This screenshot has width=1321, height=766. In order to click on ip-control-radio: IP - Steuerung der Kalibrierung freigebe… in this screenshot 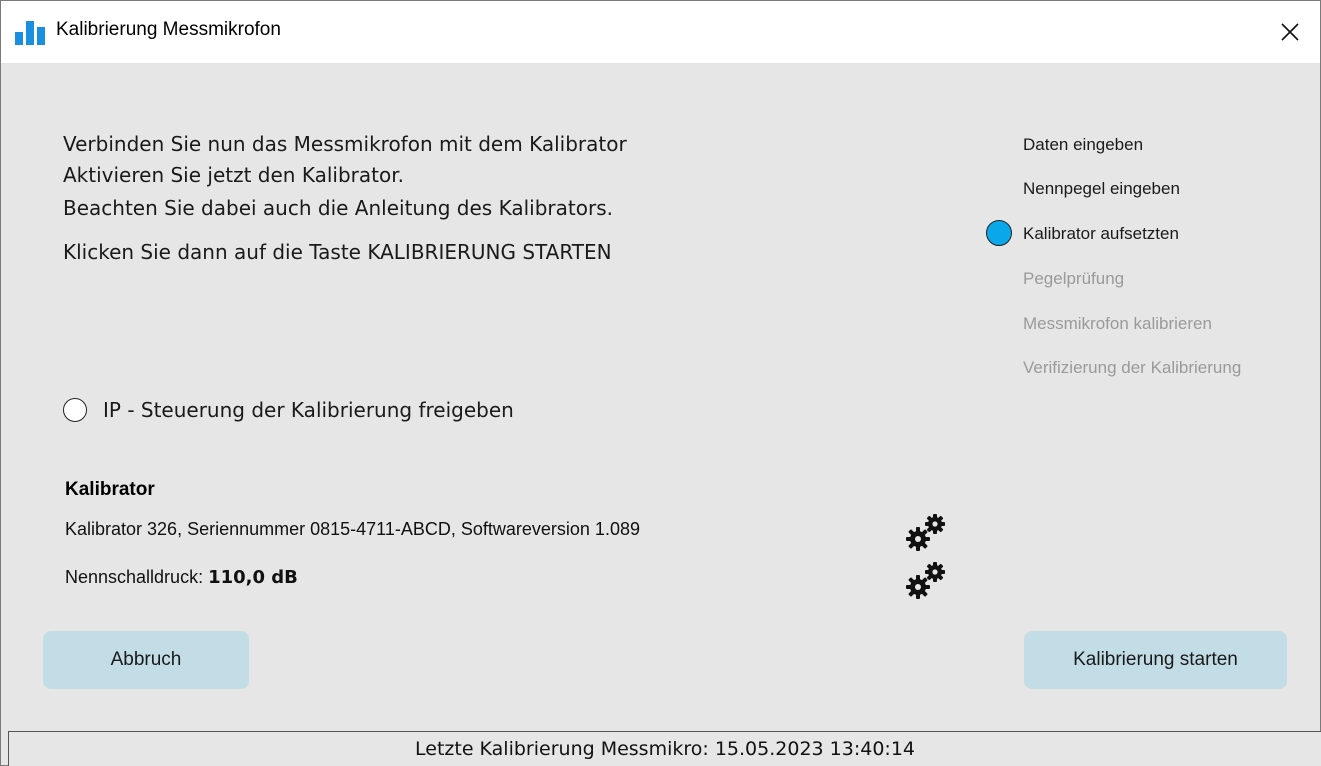, I will do `click(288, 410)`.